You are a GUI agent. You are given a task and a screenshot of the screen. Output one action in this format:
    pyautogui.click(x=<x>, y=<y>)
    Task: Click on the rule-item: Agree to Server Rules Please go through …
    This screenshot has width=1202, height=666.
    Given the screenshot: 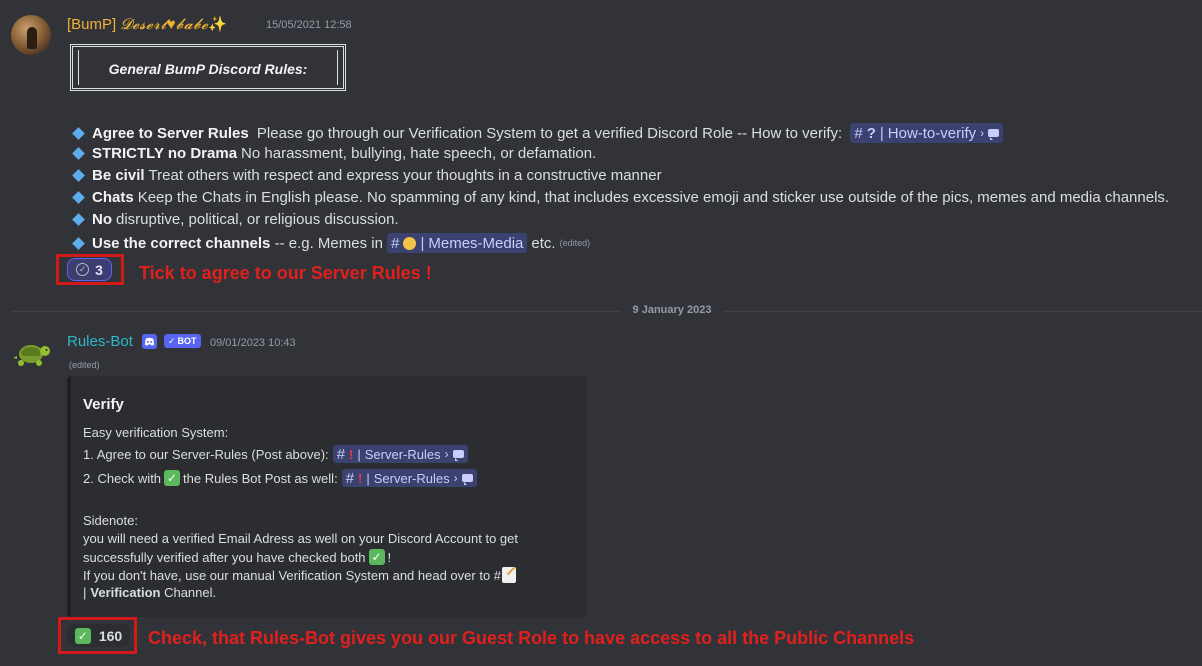 What is the action you would take?
    pyautogui.click(x=537, y=133)
    